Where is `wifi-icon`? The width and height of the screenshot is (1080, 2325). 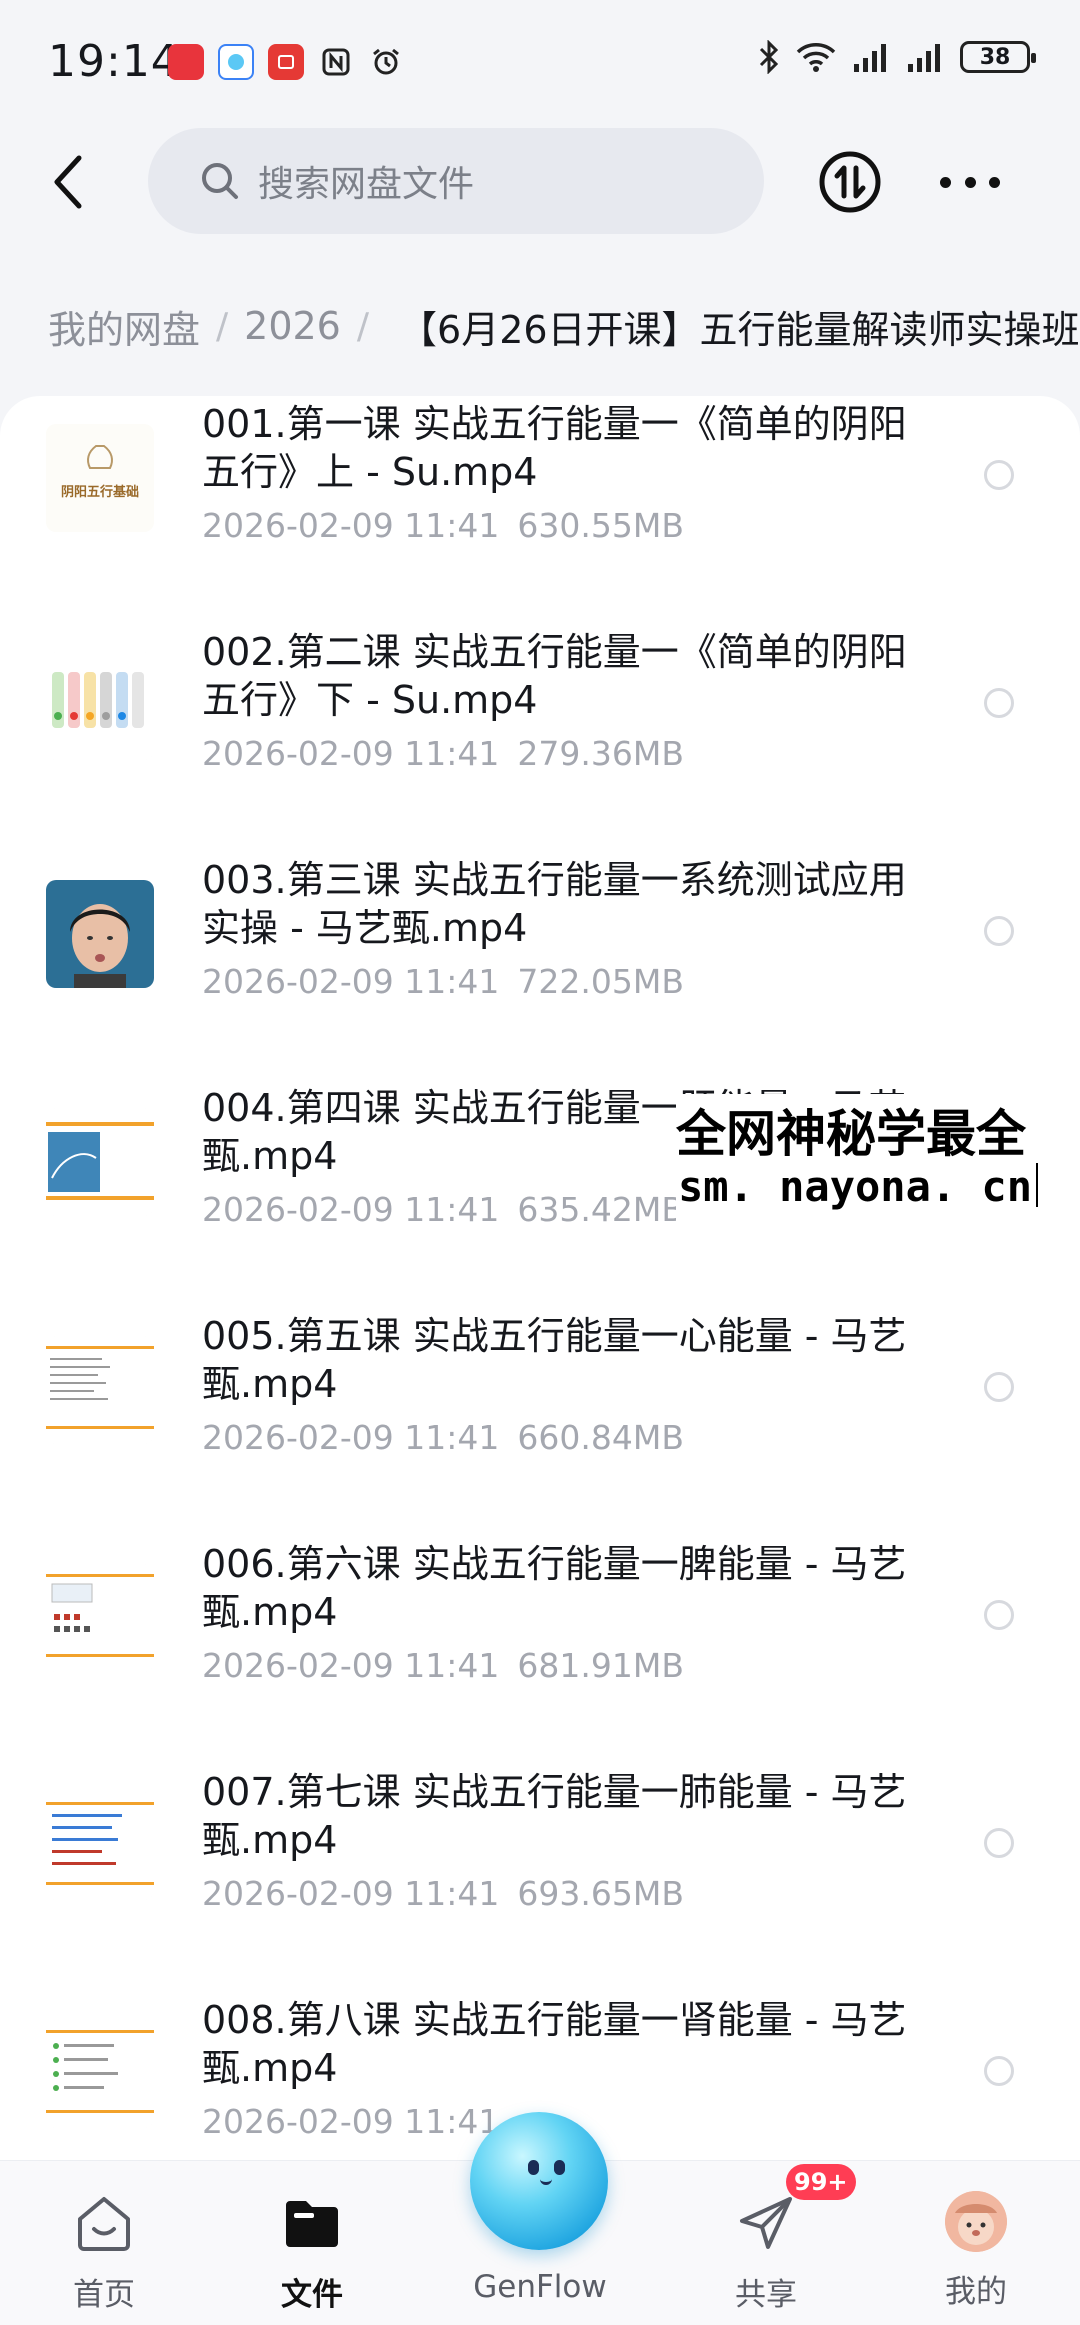 wifi-icon is located at coordinates (816, 57).